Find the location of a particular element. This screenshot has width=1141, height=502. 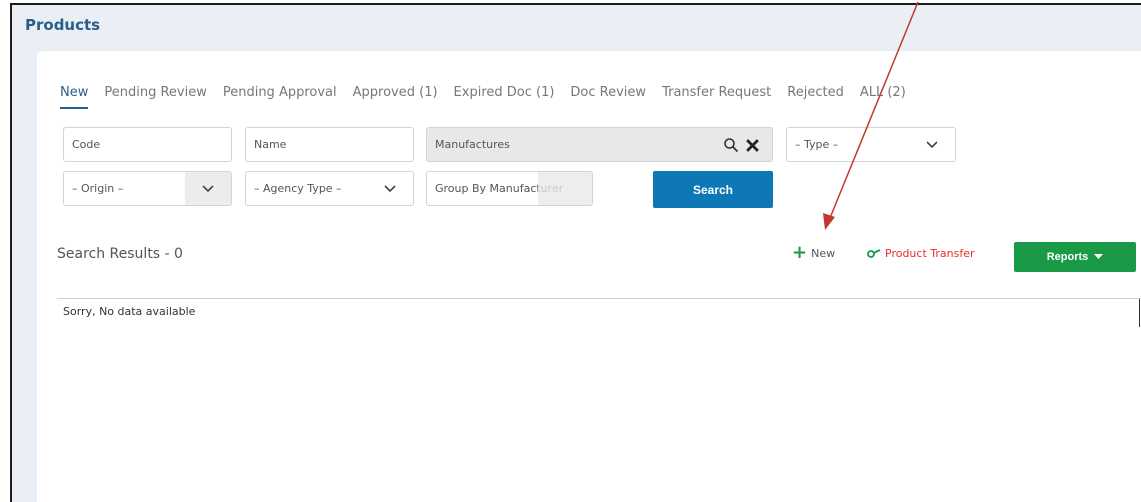

tab-all: ALL (2) is located at coordinates (883, 97).